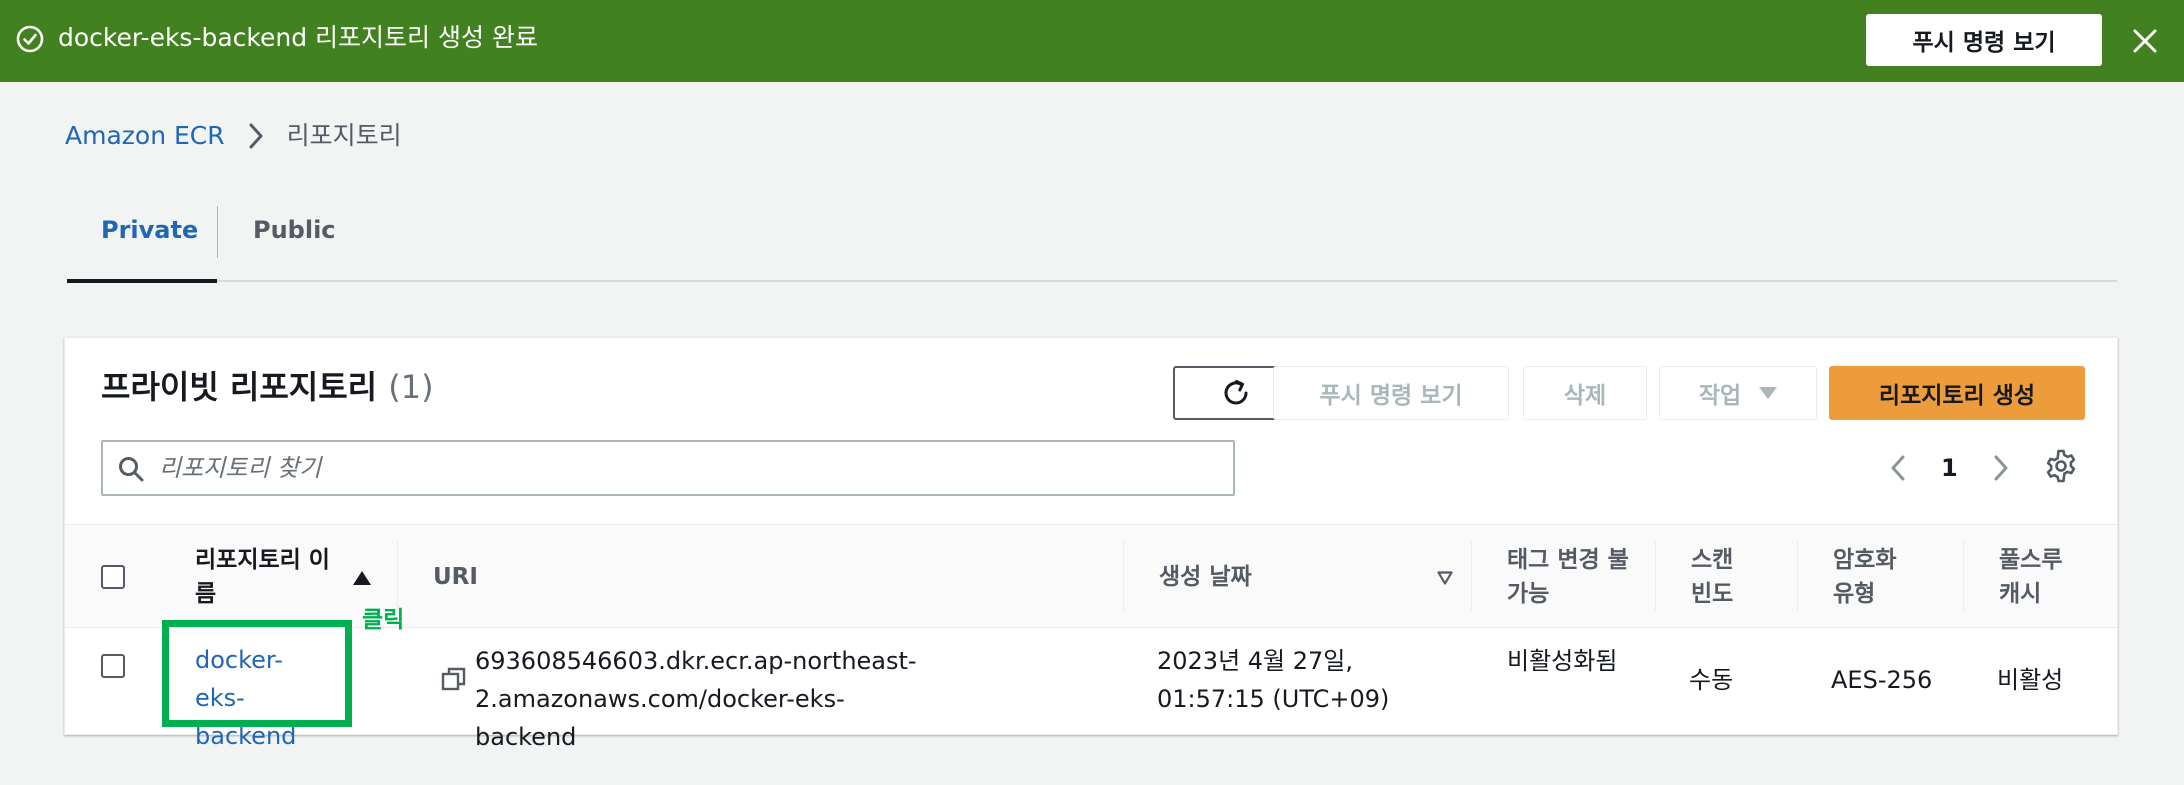 This screenshot has height=785, width=2184. Describe the element at coordinates (1236, 392) in the screenshot. I see `refresh-icon` at that location.